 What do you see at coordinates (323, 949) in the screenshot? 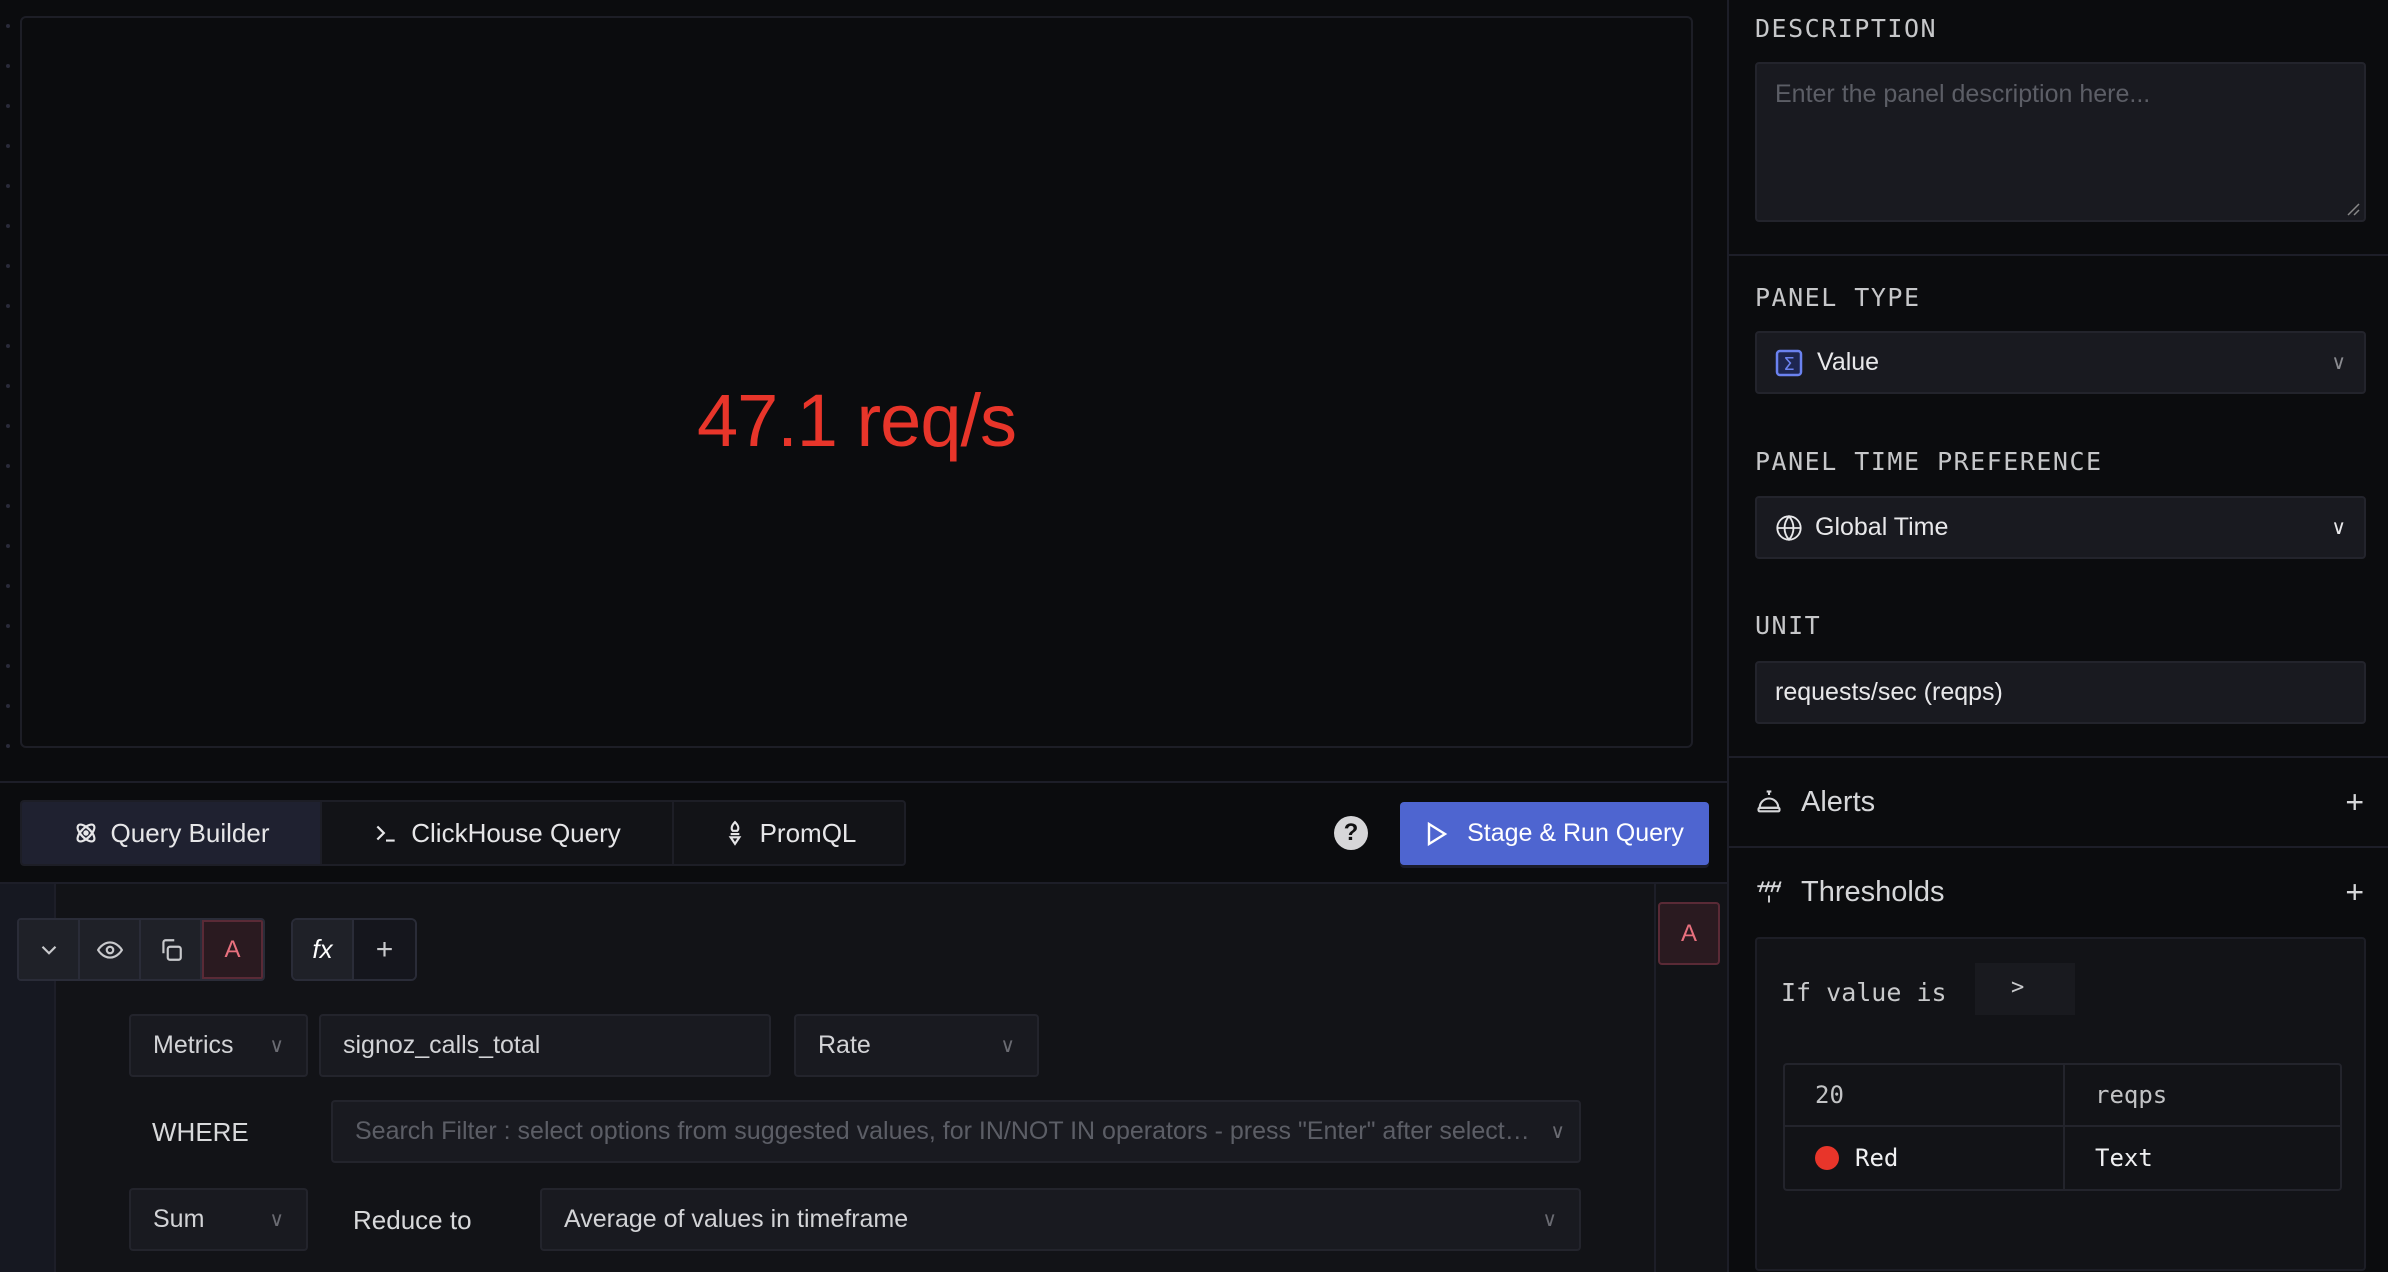
I see `add-formula-button: fx` at bounding box center [323, 949].